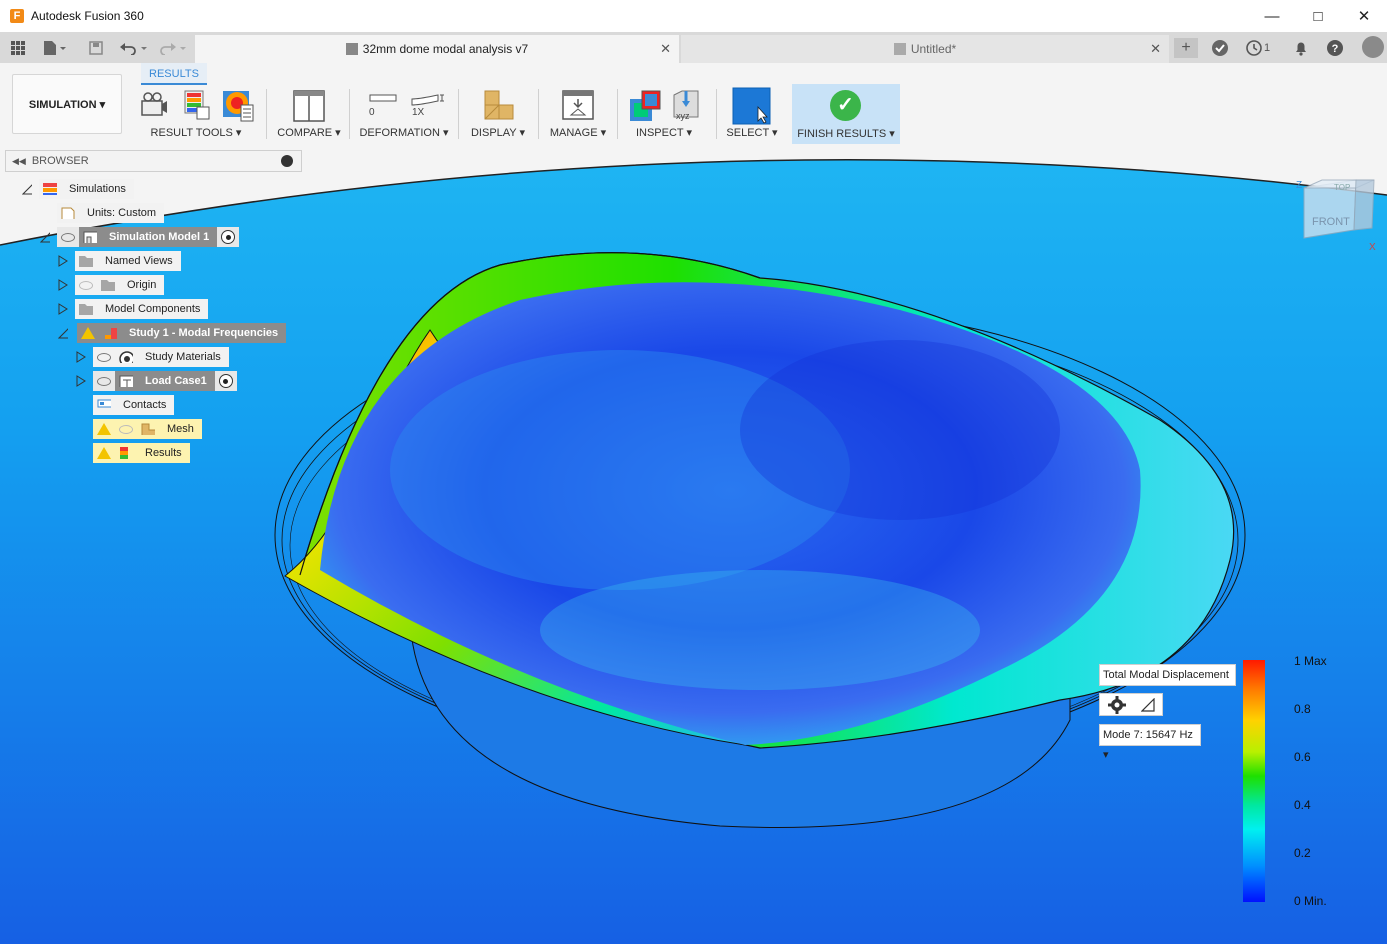 The image size is (1387, 944). I want to click on display-group: DISPLAY ▾, so click(498, 113).